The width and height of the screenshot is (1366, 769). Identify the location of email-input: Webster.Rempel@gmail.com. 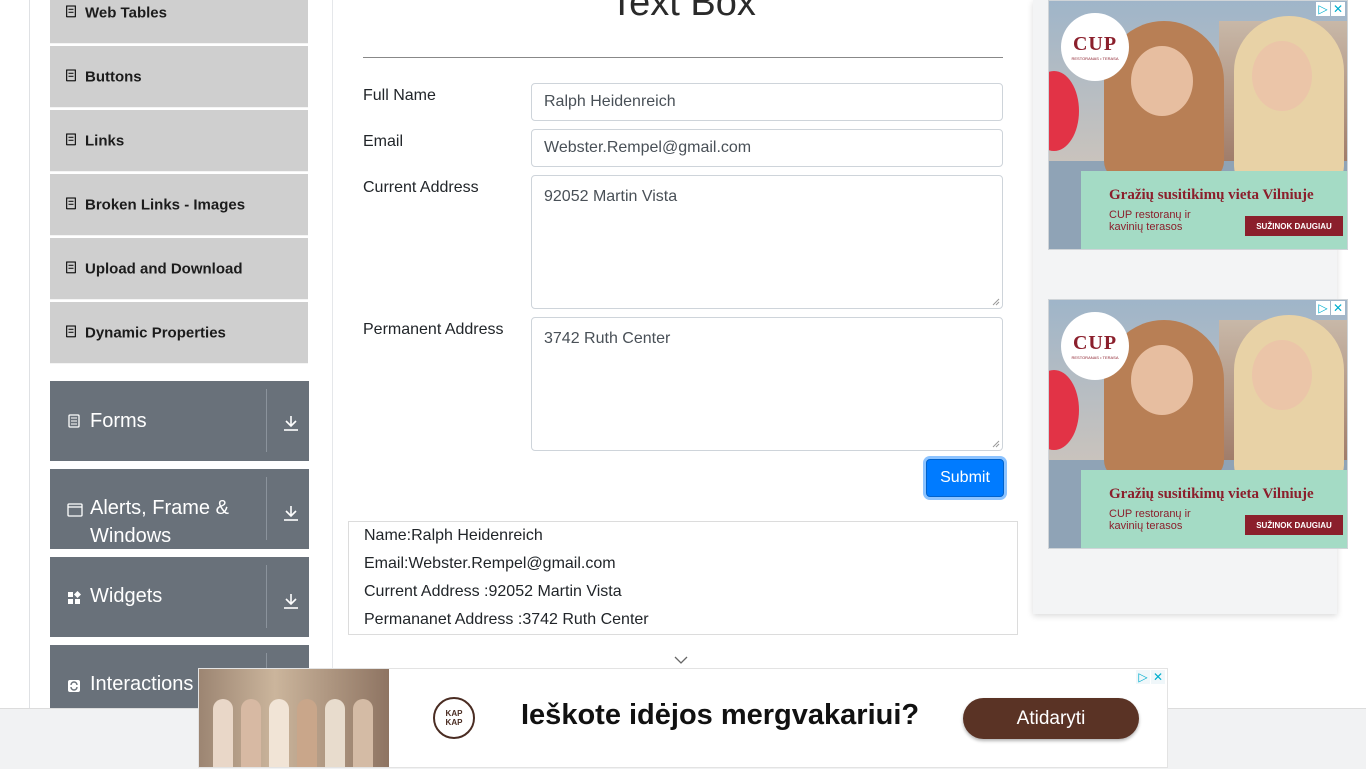
(767, 148).